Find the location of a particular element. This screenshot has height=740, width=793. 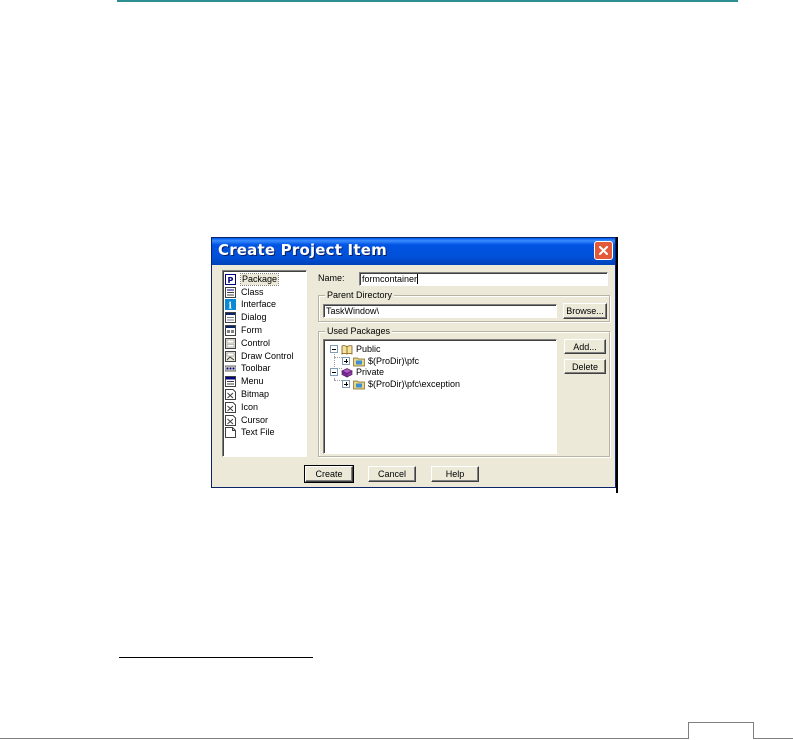

svg-text: i is located at coordinates (231, 306).